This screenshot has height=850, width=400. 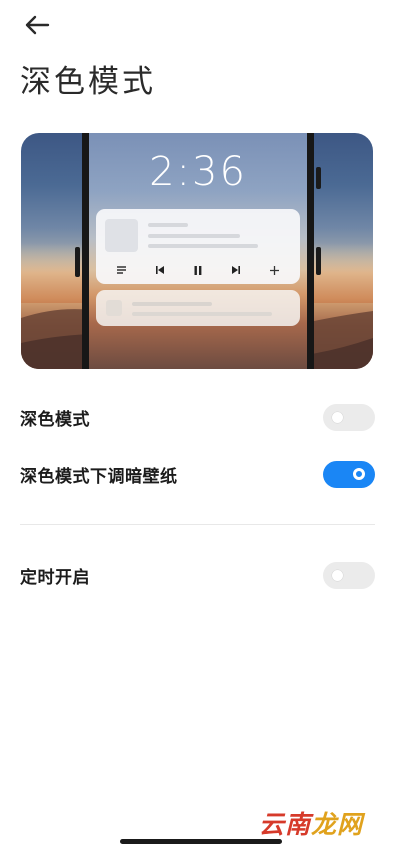 I want to click on lockscreen-clock: 2:36, so click(x=198, y=172).